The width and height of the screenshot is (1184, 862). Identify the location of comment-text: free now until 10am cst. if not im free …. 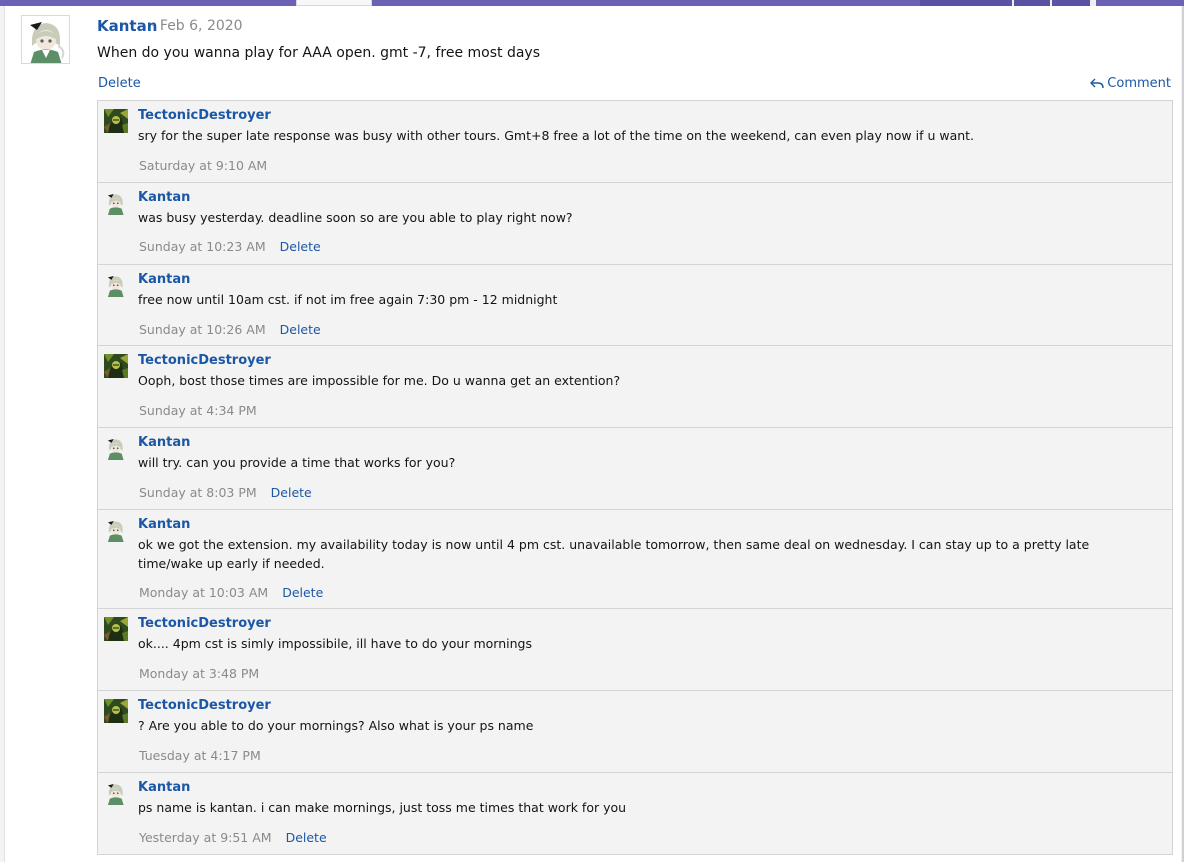
(348, 299).